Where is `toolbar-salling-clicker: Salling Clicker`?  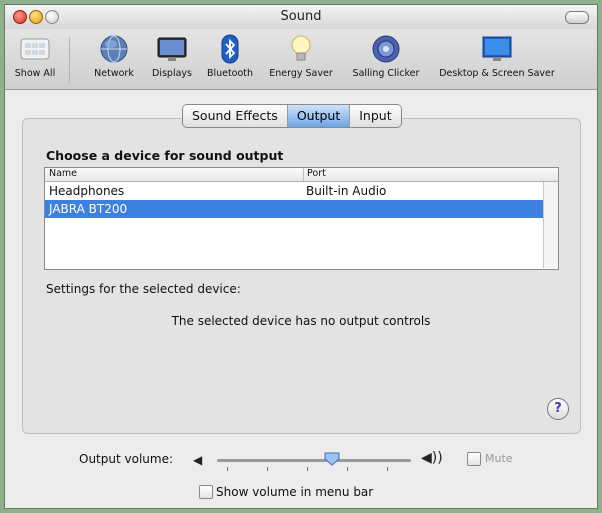
toolbar-salling-clicker: Salling Clicker is located at coordinates (386, 56).